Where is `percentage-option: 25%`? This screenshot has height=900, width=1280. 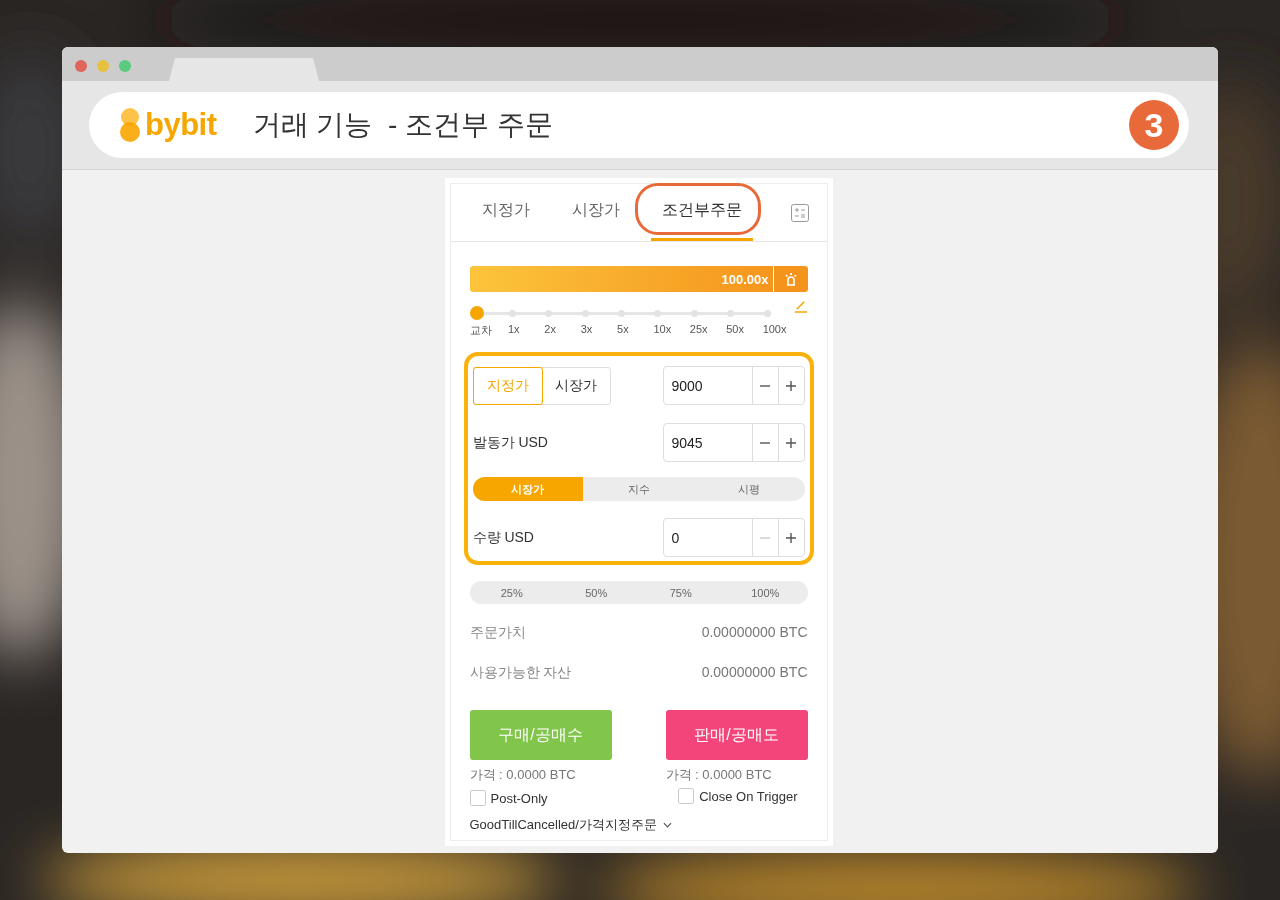
percentage-option: 25% is located at coordinates (511, 592).